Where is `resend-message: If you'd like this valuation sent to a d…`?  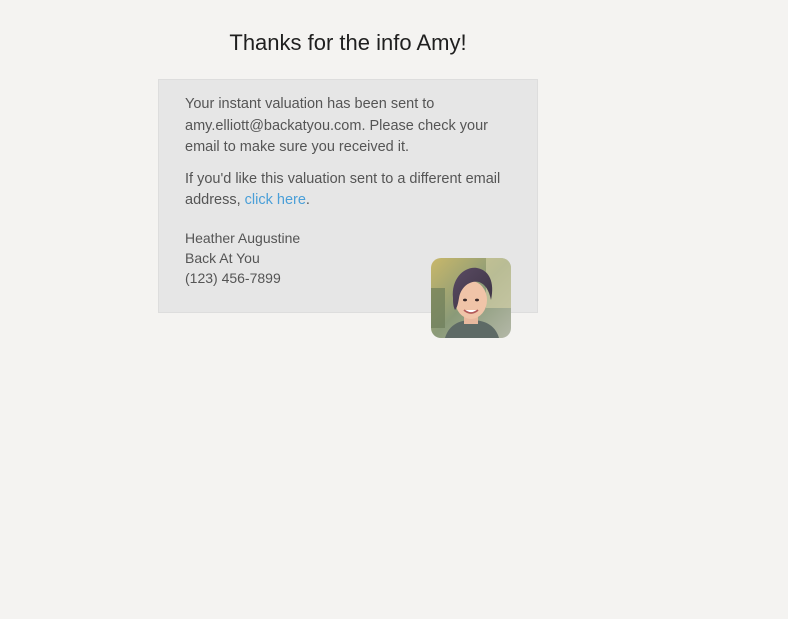
resend-message: If you'd like this valuation sent to a d… is located at coordinates (350, 190).